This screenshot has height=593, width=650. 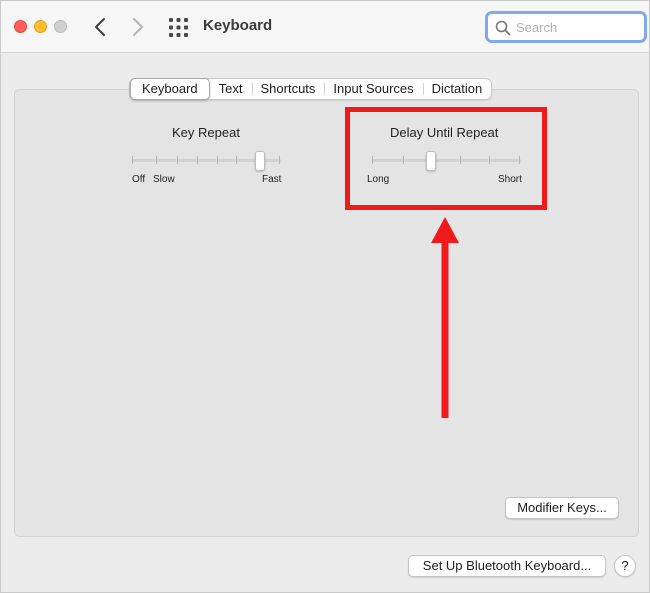 I want to click on zoom-window-button, so click(x=60, y=26).